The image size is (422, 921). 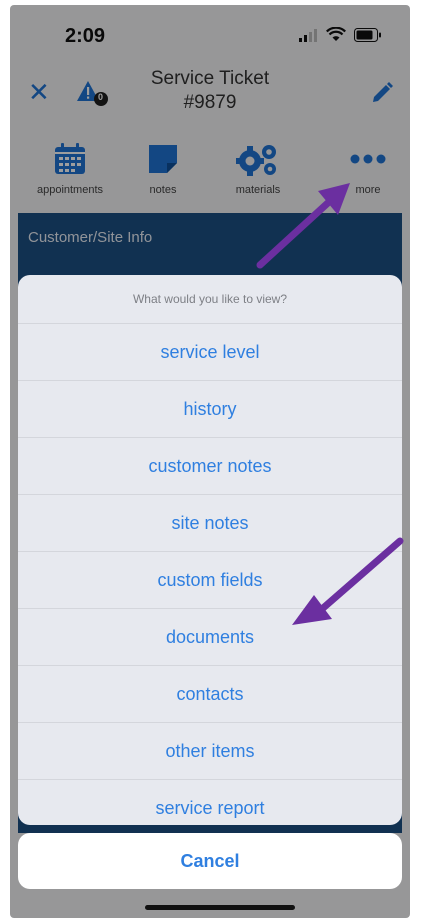 I want to click on action-service-level: service level, so click(x=210, y=352).